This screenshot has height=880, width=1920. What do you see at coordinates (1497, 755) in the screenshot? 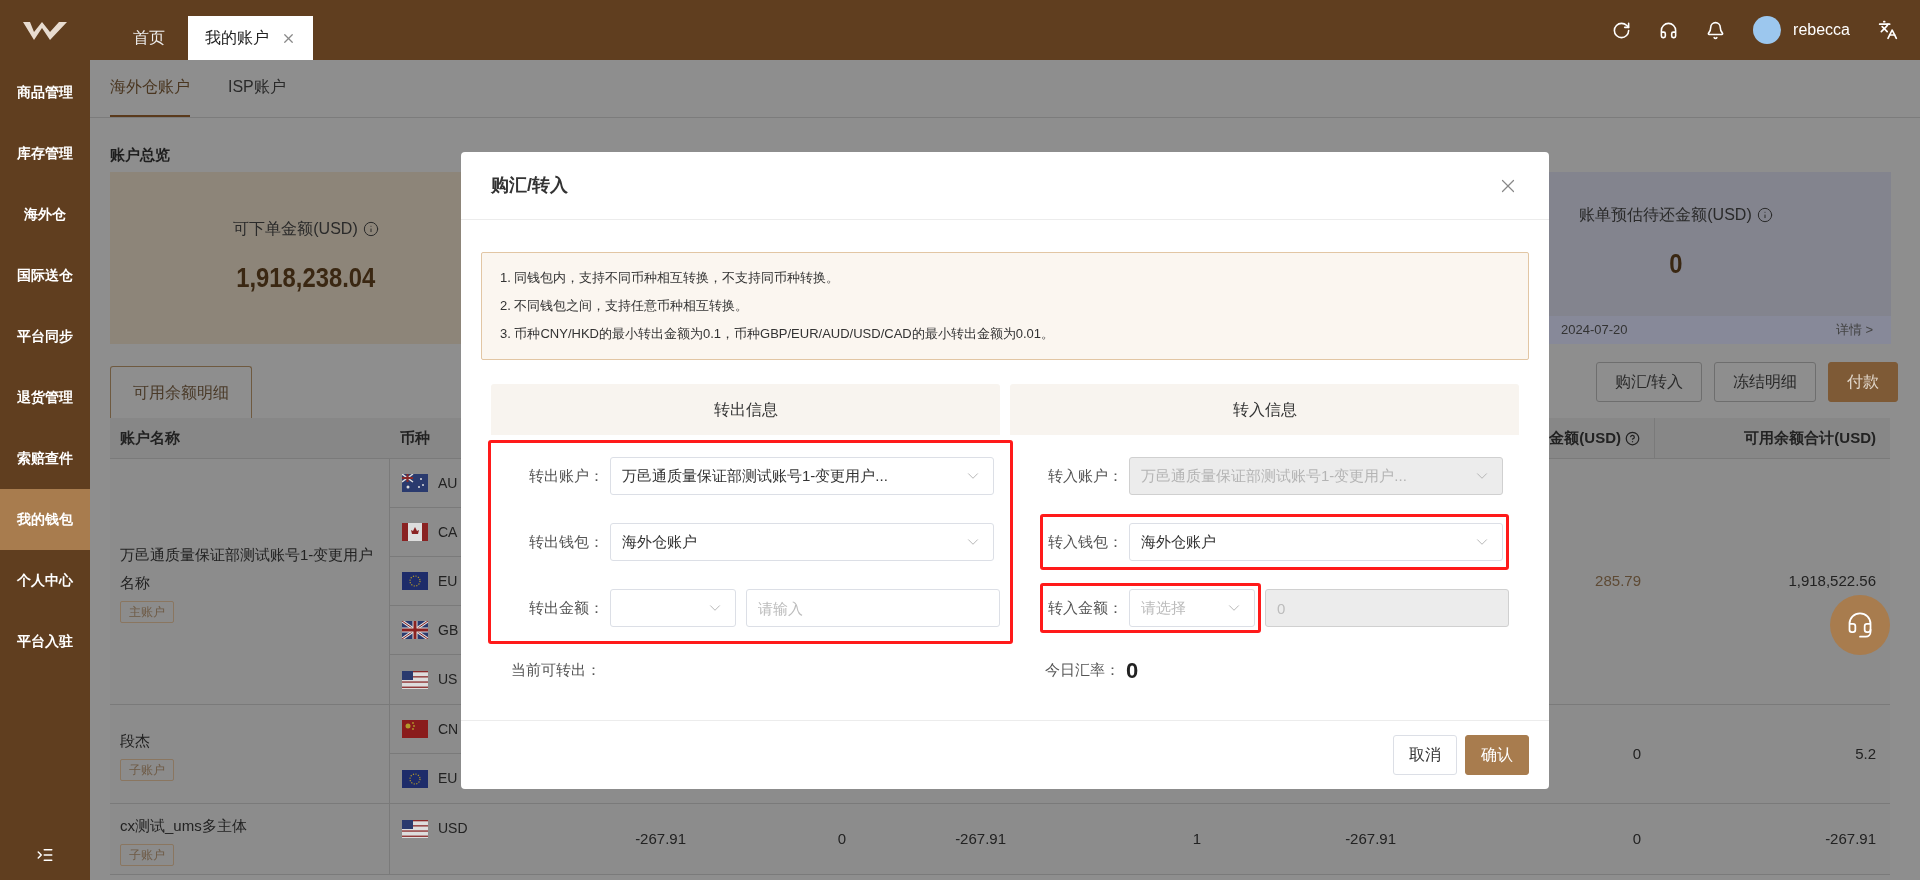
I see `dialog-button: 确认` at bounding box center [1497, 755].